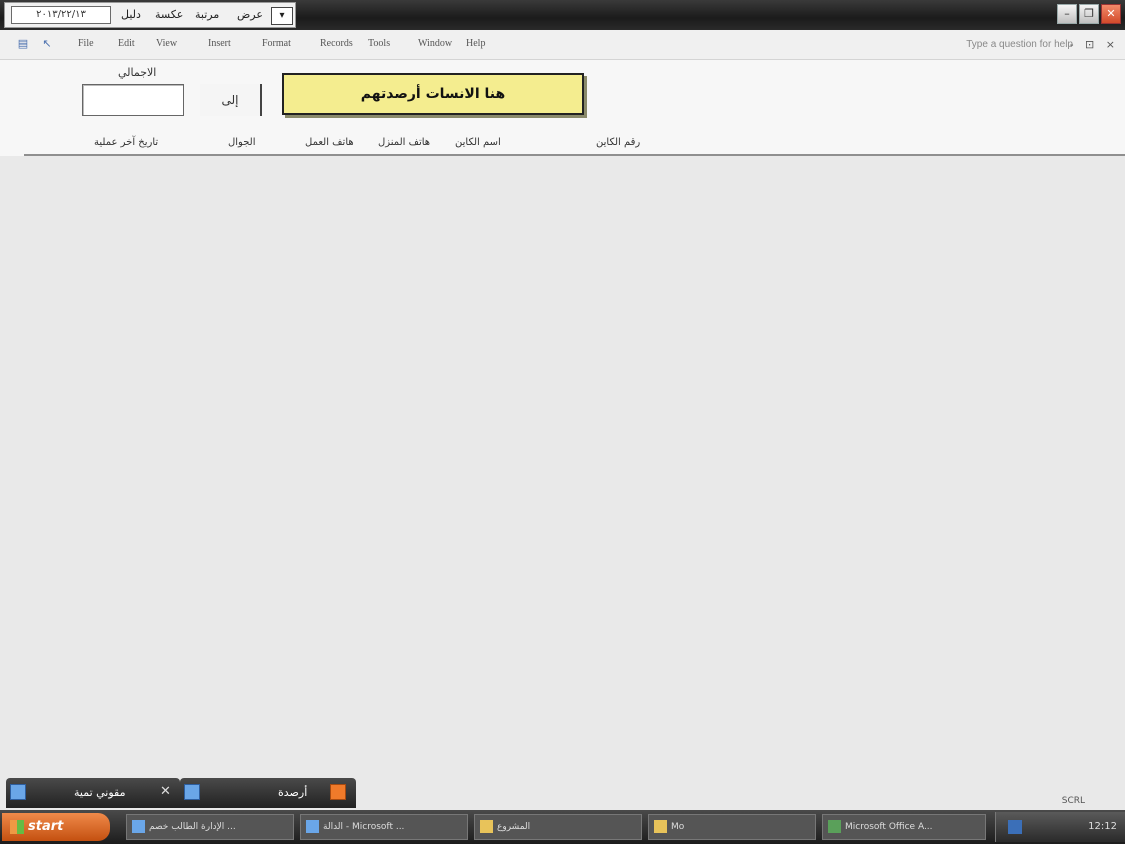 The image size is (1125, 844). I want to click on app-icon: ▤, so click(23, 44).